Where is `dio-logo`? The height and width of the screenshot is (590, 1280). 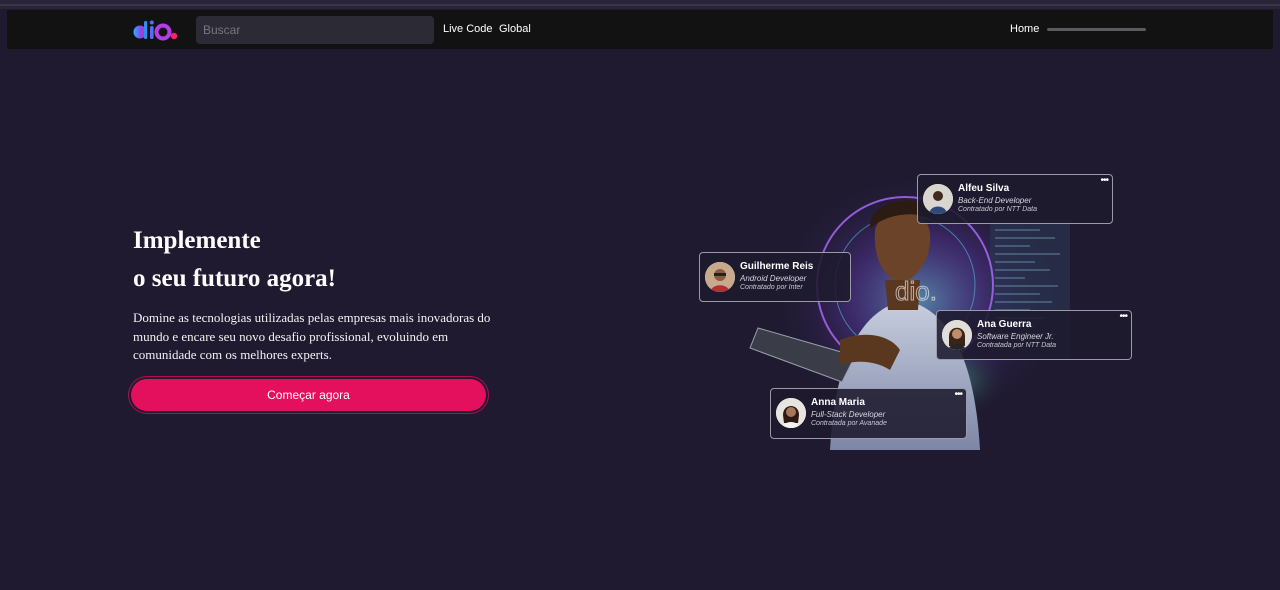
dio-logo is located at coordinates (160, 30).